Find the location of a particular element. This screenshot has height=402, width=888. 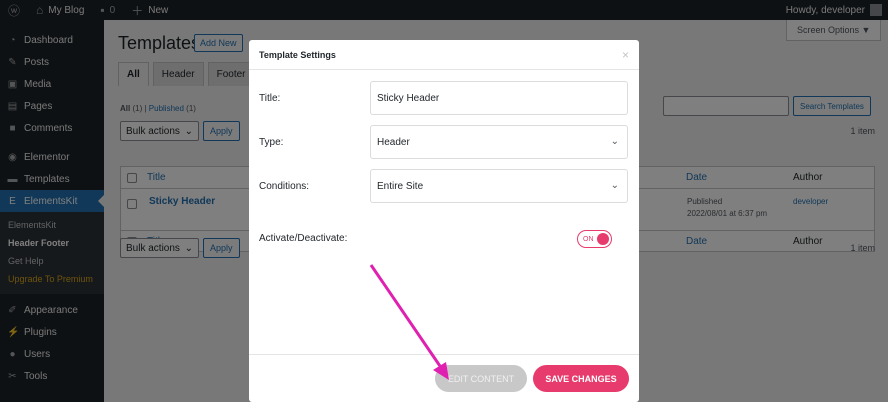

arrow-head is located at coordinates (441, 371).